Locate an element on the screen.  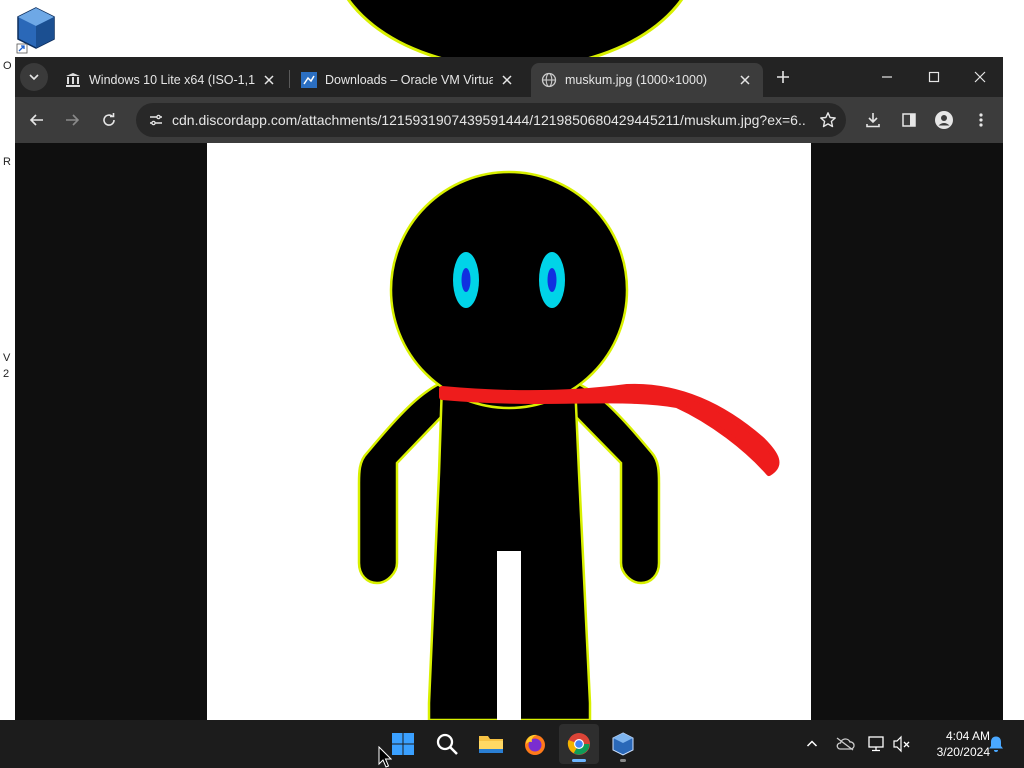
archive-icon is located at coordinates (73, 80).